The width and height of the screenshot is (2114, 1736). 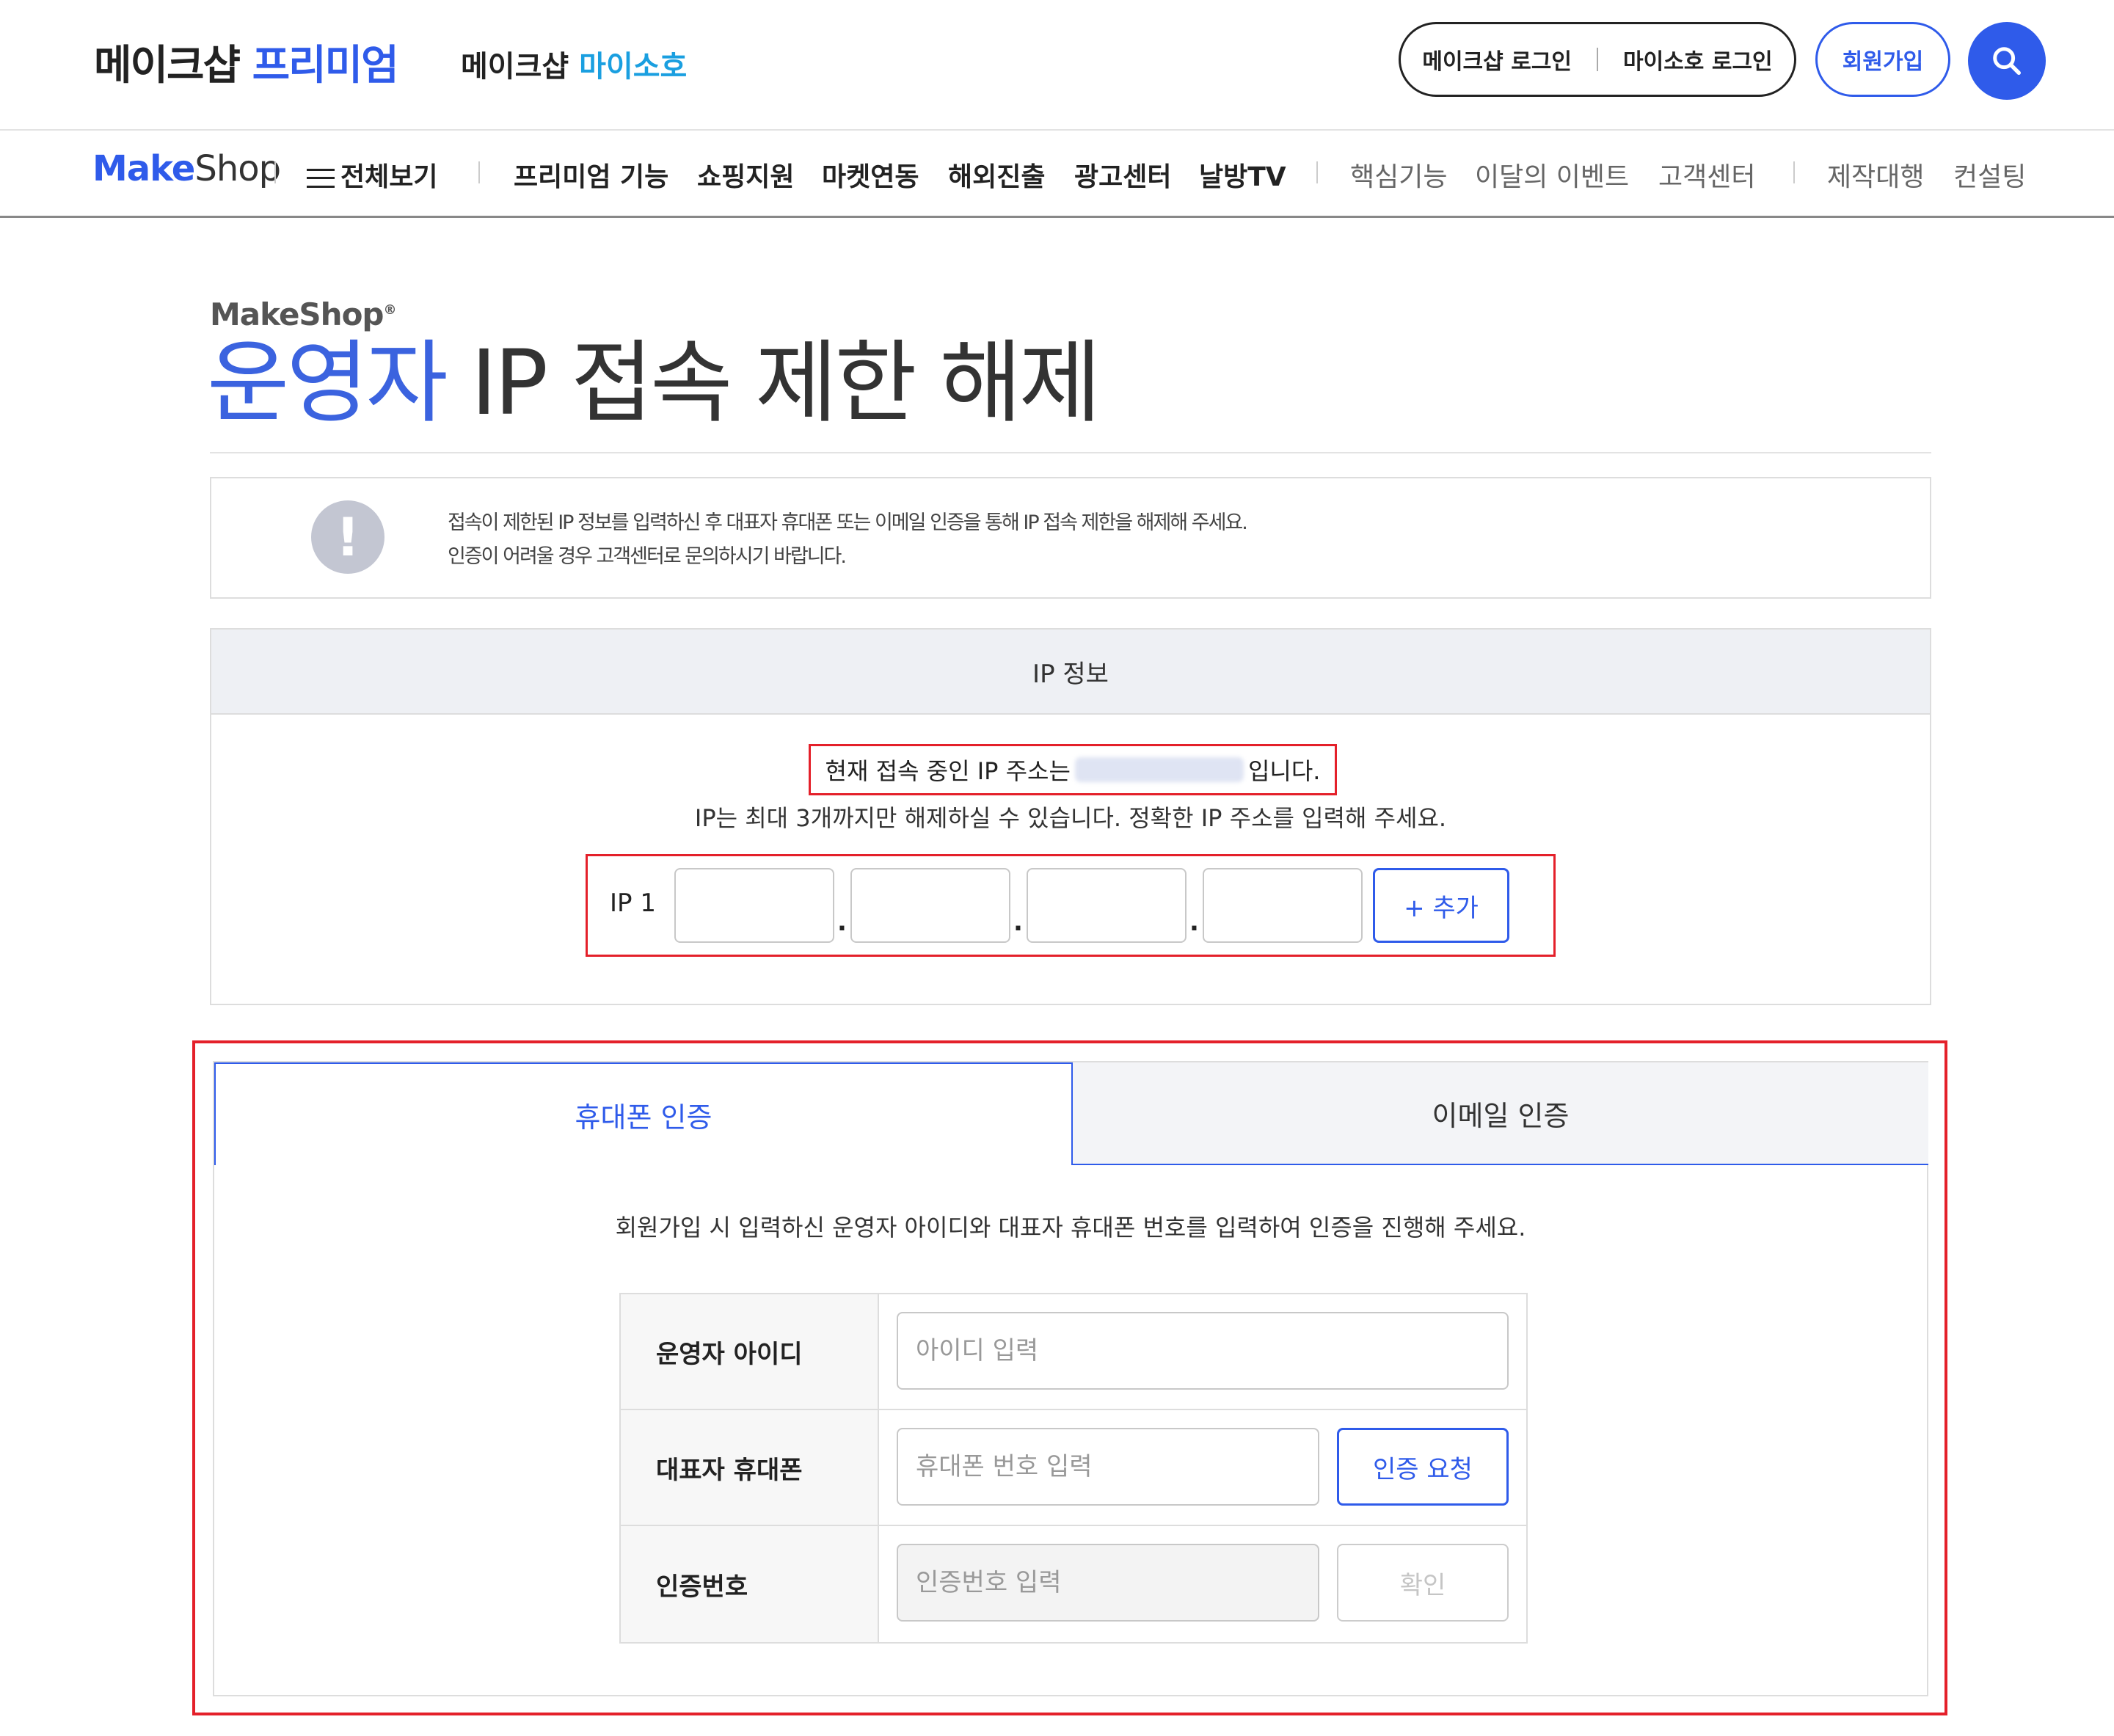 I want to click on login-divider, so click(x=1597, y=59).